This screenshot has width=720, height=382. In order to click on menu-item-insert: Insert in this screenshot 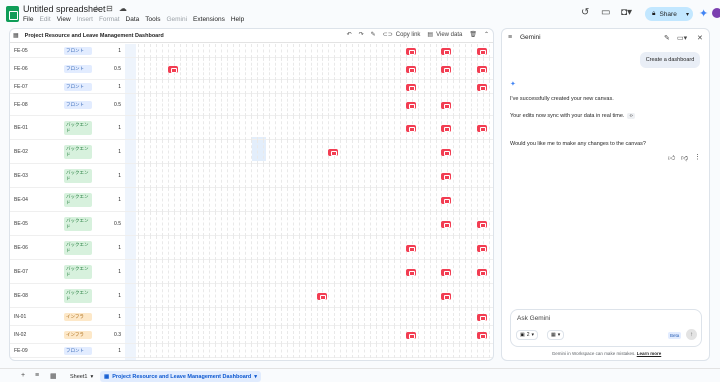, I will do `click(85, 19)`.